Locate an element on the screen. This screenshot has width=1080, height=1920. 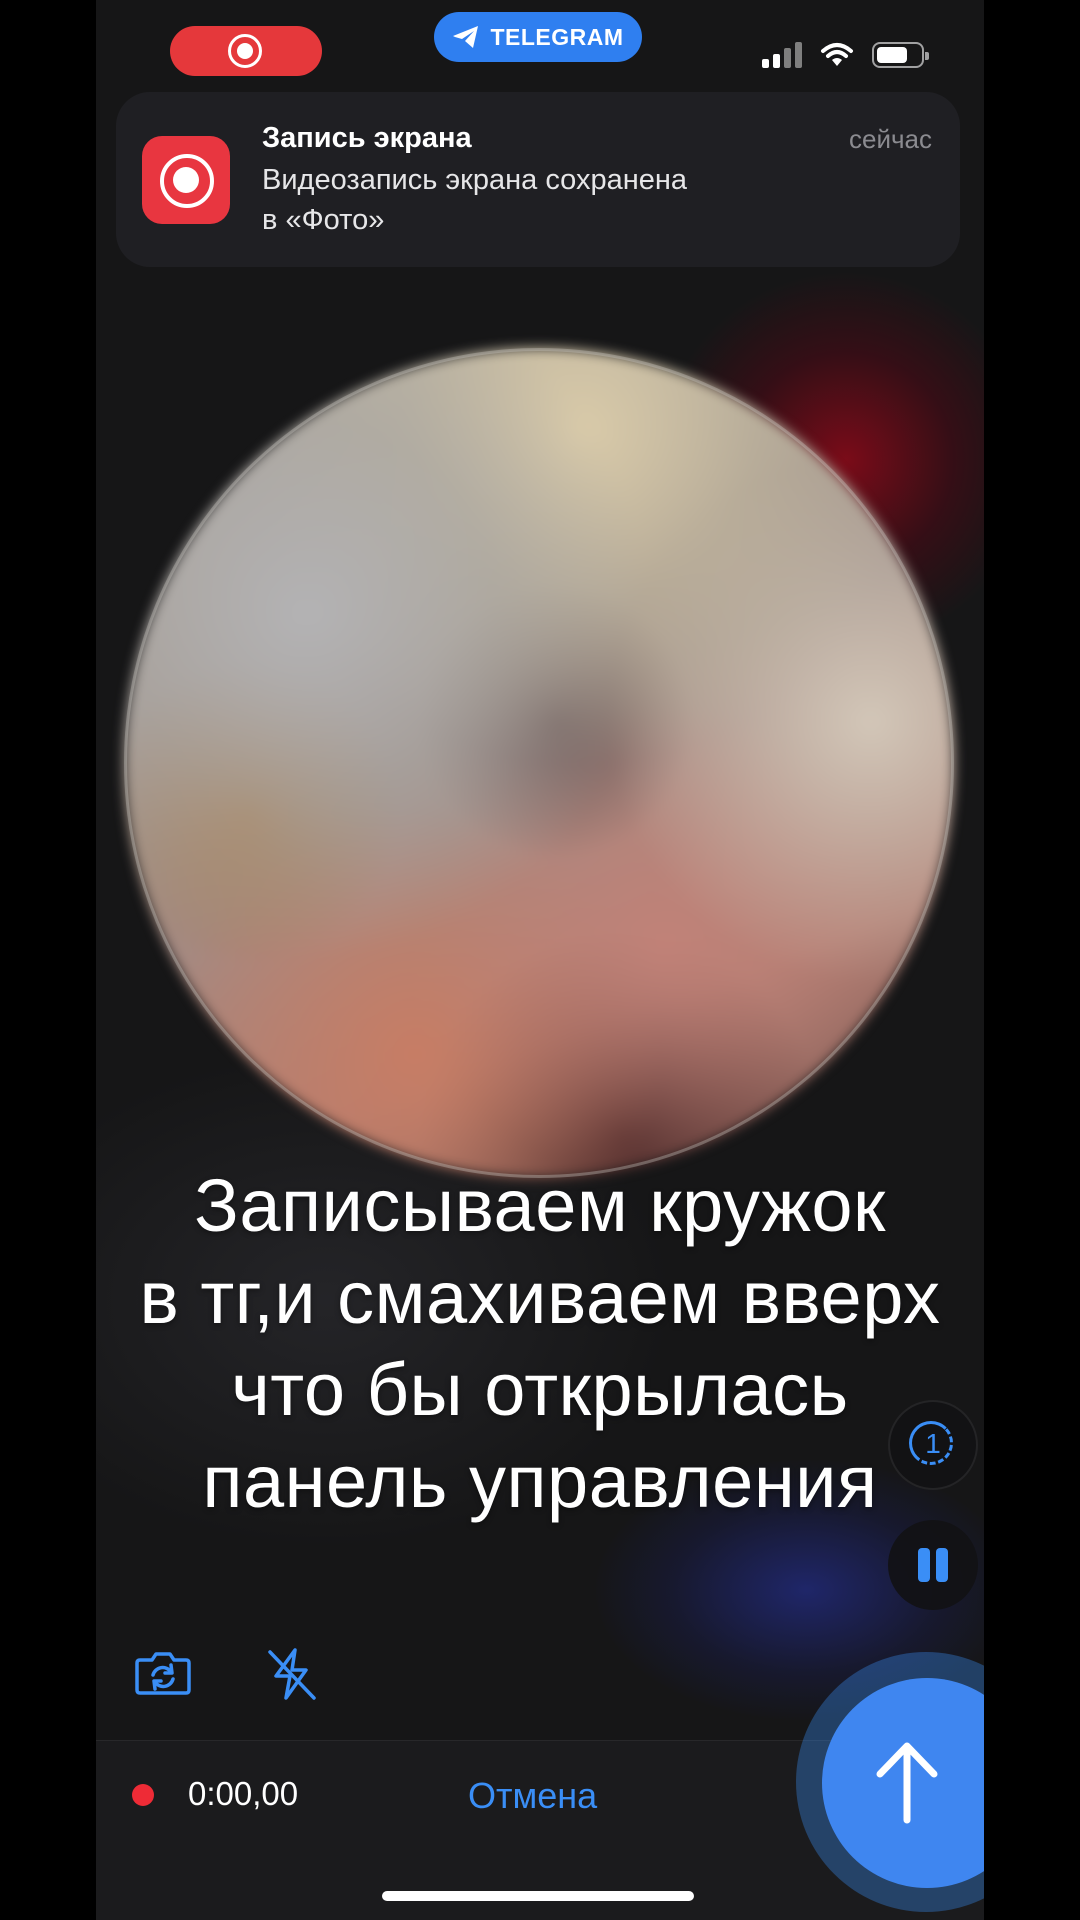
wifi-icon is located at coordinates (837, 54).